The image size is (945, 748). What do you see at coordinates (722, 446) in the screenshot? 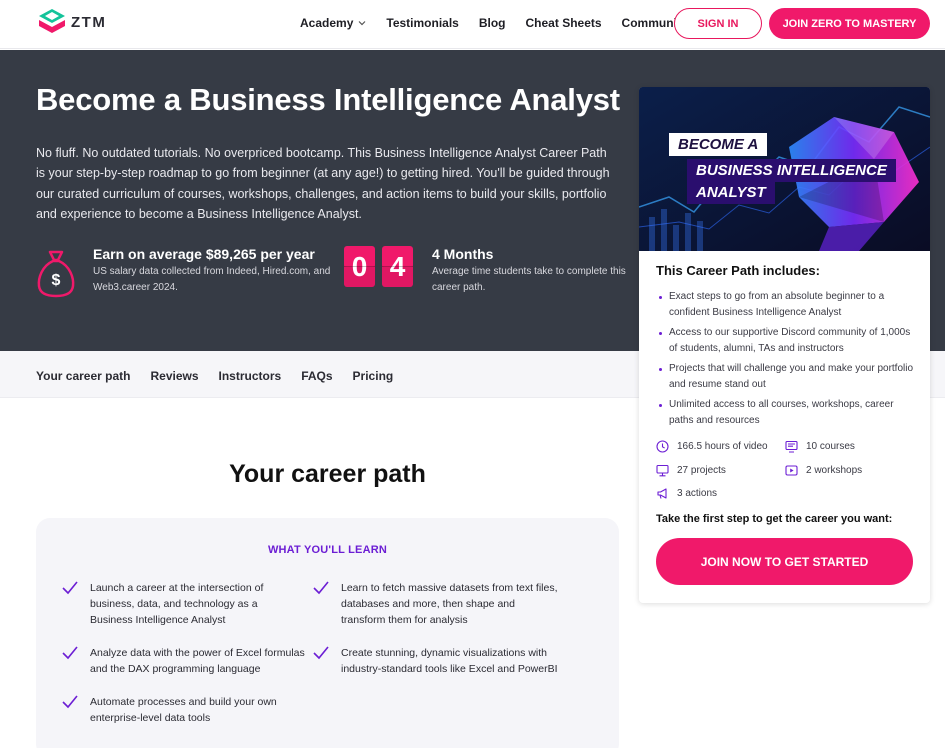
I see `feature-hours-label: 166.5 hours of video` at bounding box center [722, 446].